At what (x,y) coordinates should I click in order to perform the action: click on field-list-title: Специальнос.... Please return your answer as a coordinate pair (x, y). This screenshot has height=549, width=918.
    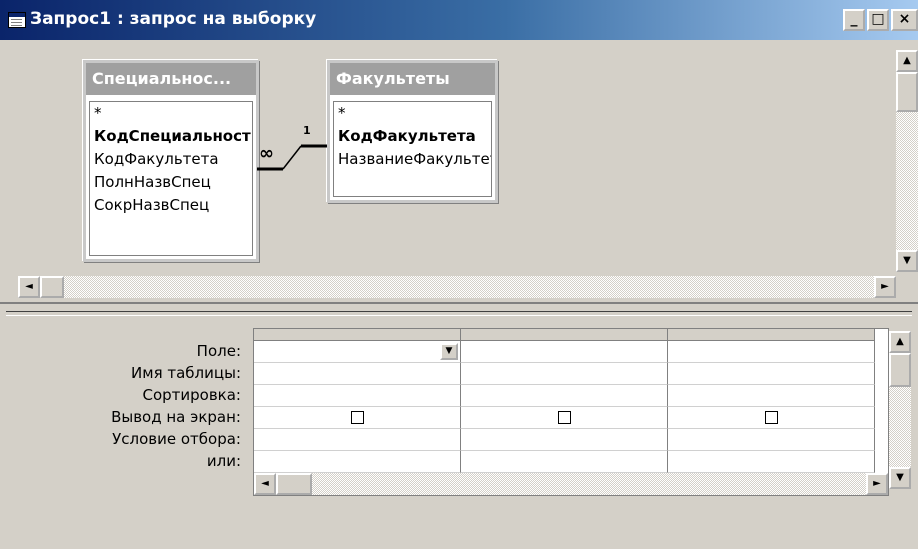
    Looking at the image, I should click on (171, 79).